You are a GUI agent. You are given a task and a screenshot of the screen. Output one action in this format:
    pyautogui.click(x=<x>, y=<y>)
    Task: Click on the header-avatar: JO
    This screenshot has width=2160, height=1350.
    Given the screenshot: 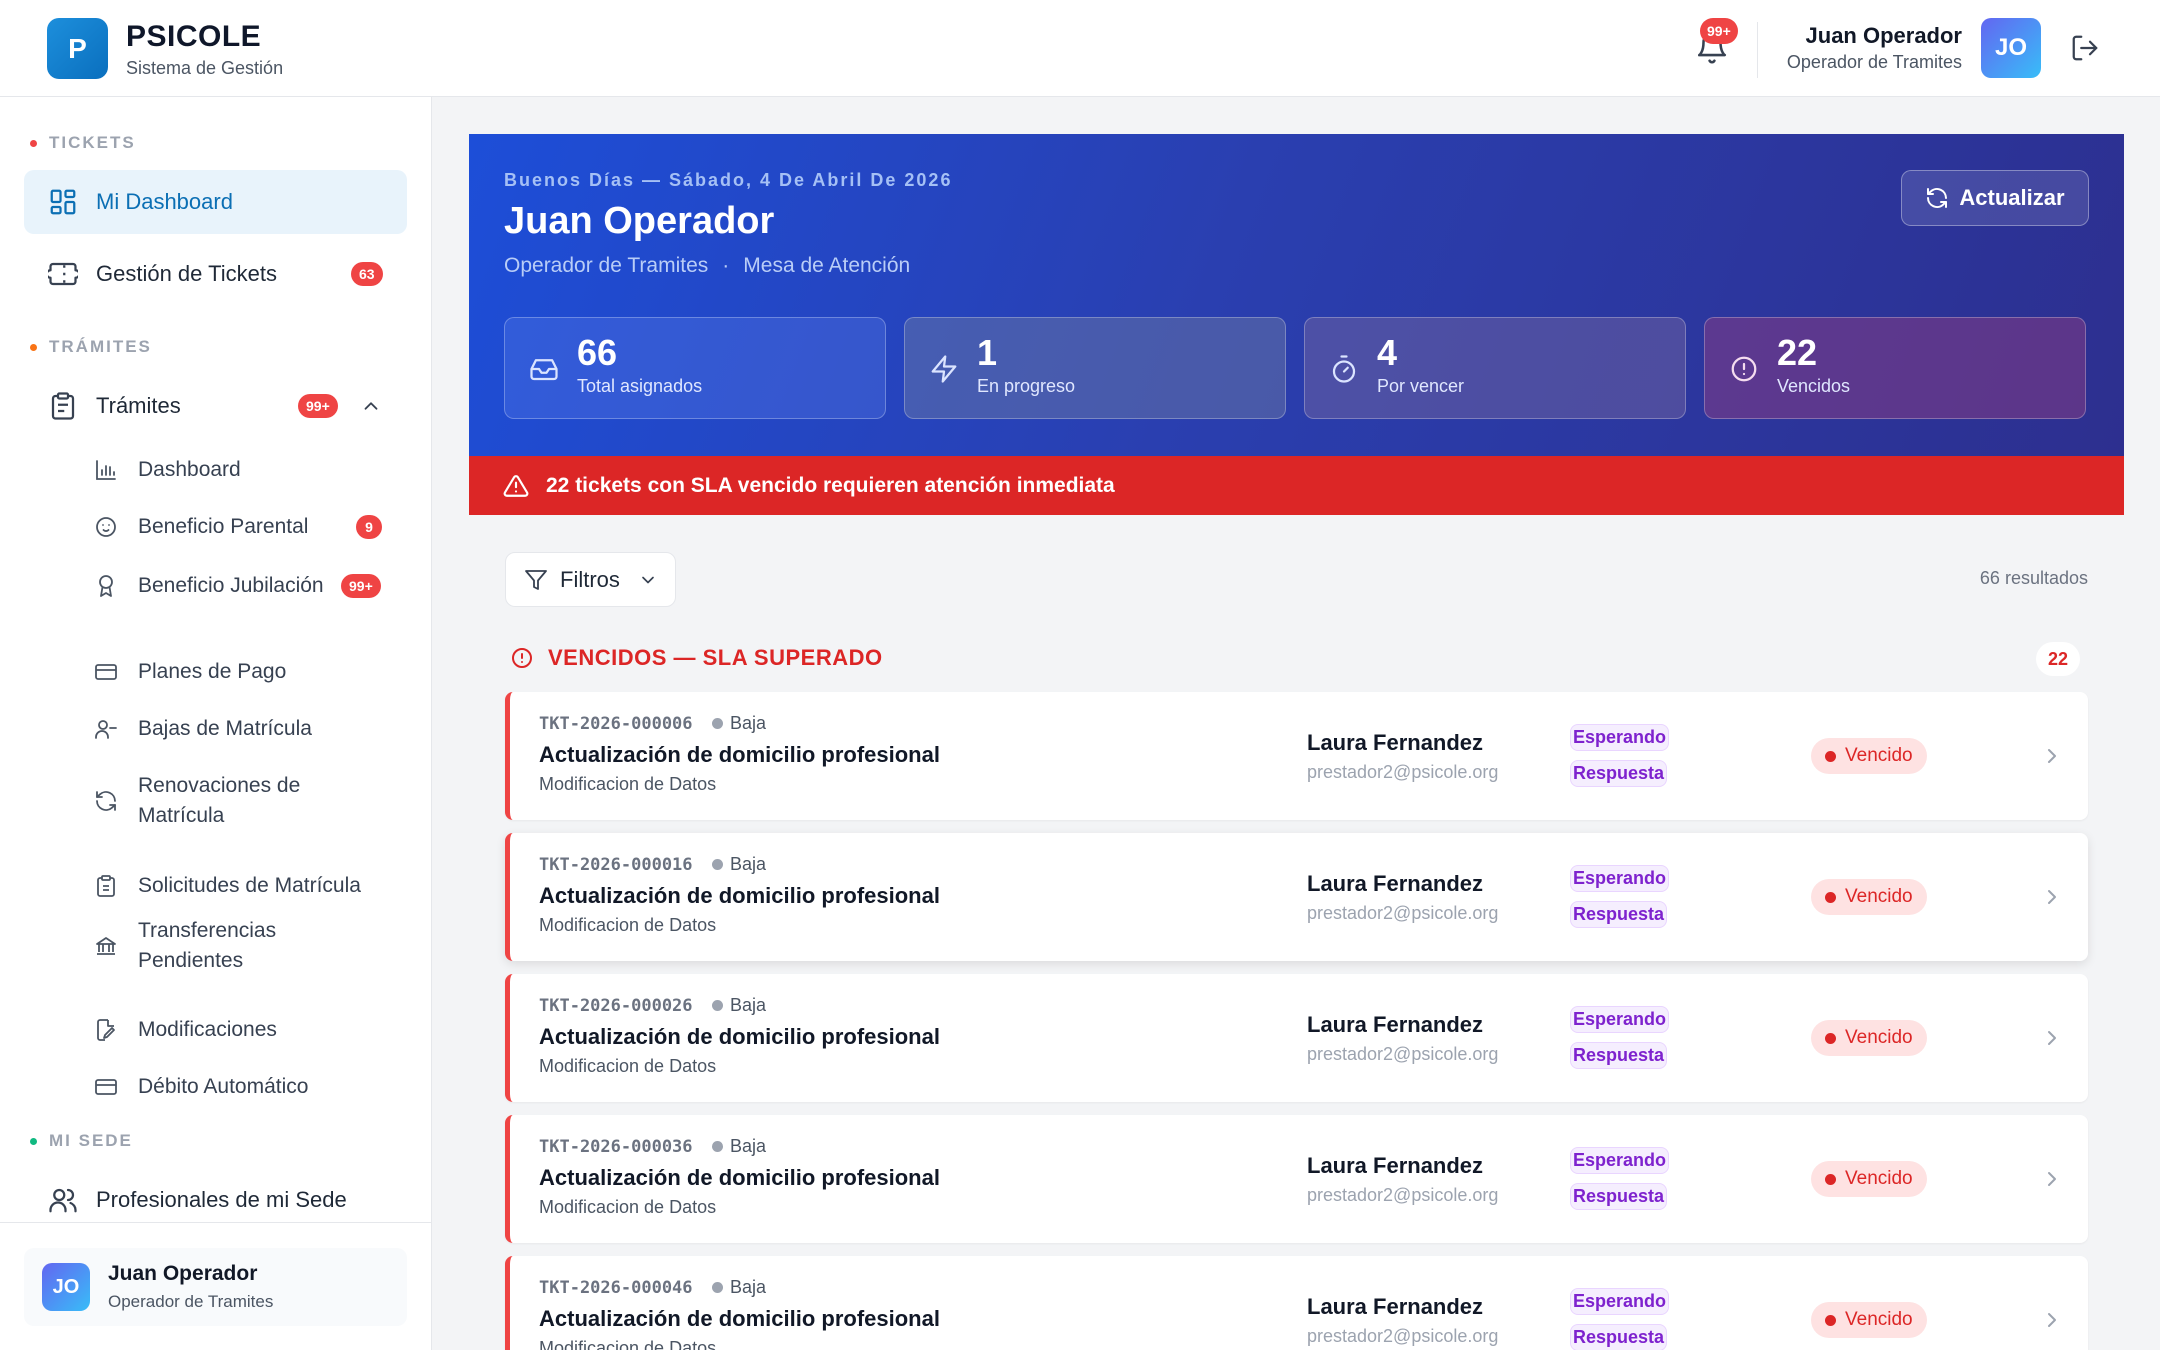 What is the action you would take?
    pyautogui.click(x=2011, y=48)
    